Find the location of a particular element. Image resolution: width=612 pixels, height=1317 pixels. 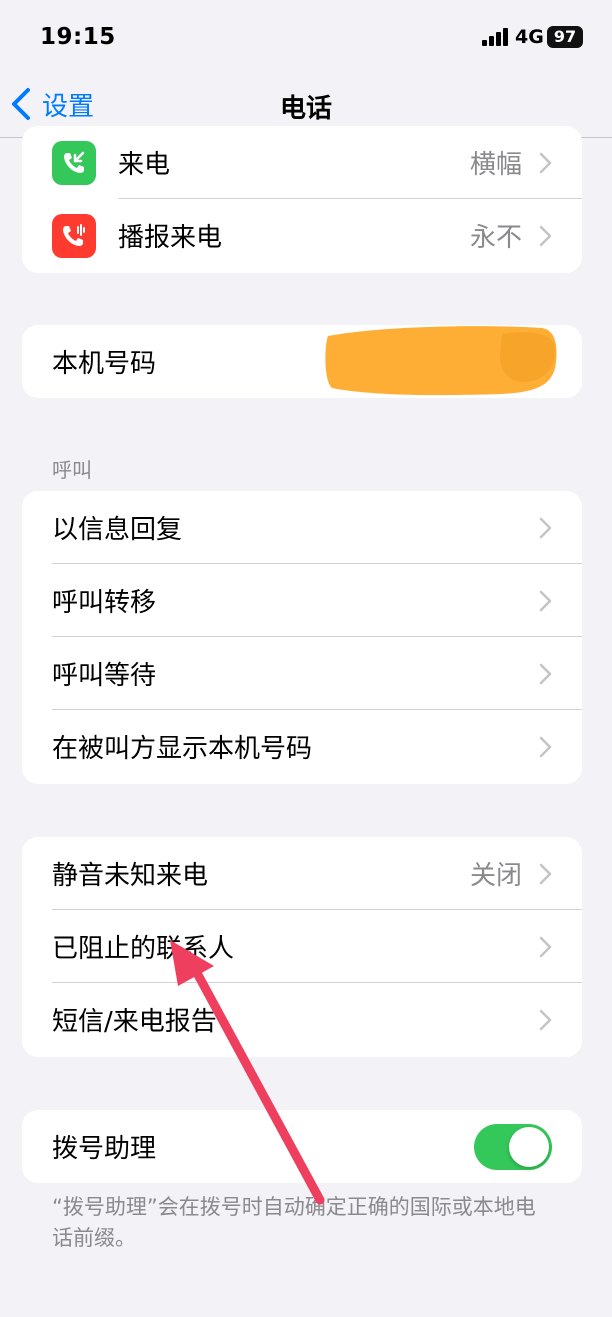

row-label: 短信/来电报告 is located at coordinates (134, 1022).